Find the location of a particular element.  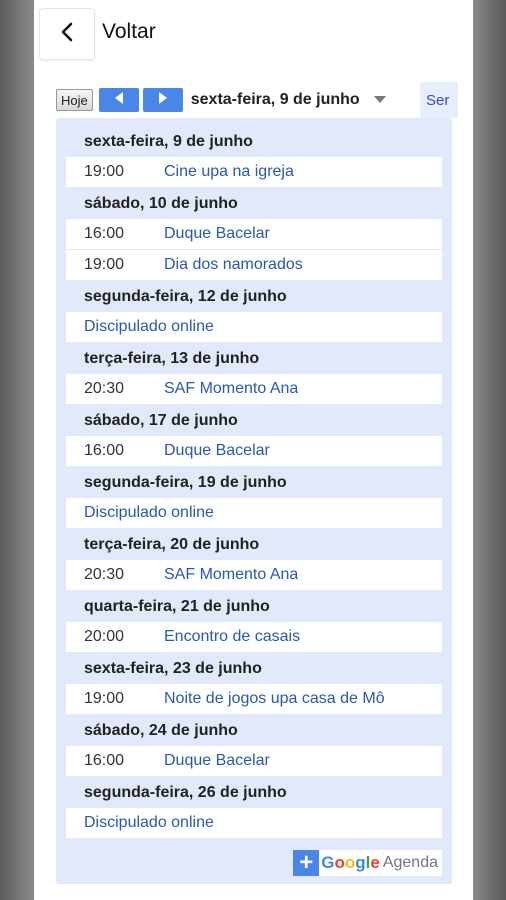

current-date: sexta-feira, 9 de junho is located at coordinates (275, 99).